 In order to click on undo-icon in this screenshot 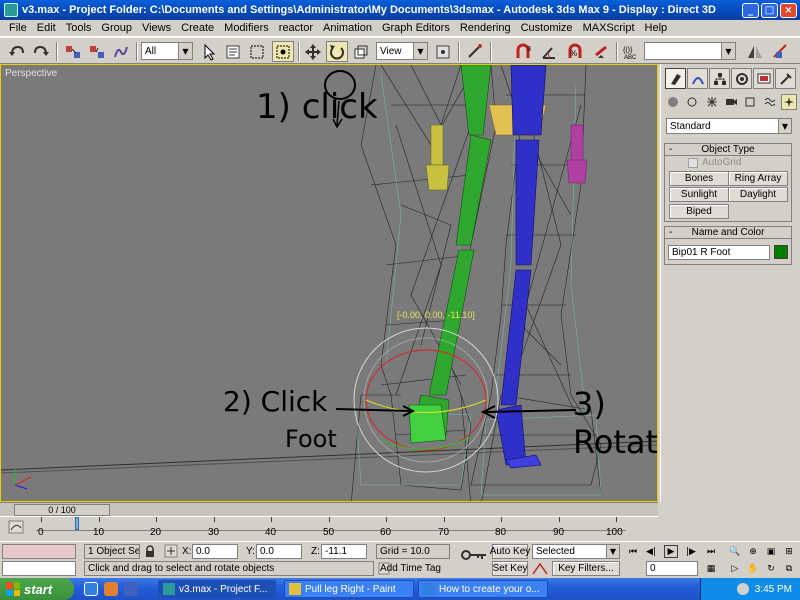, I will do `click(17, 51)`.